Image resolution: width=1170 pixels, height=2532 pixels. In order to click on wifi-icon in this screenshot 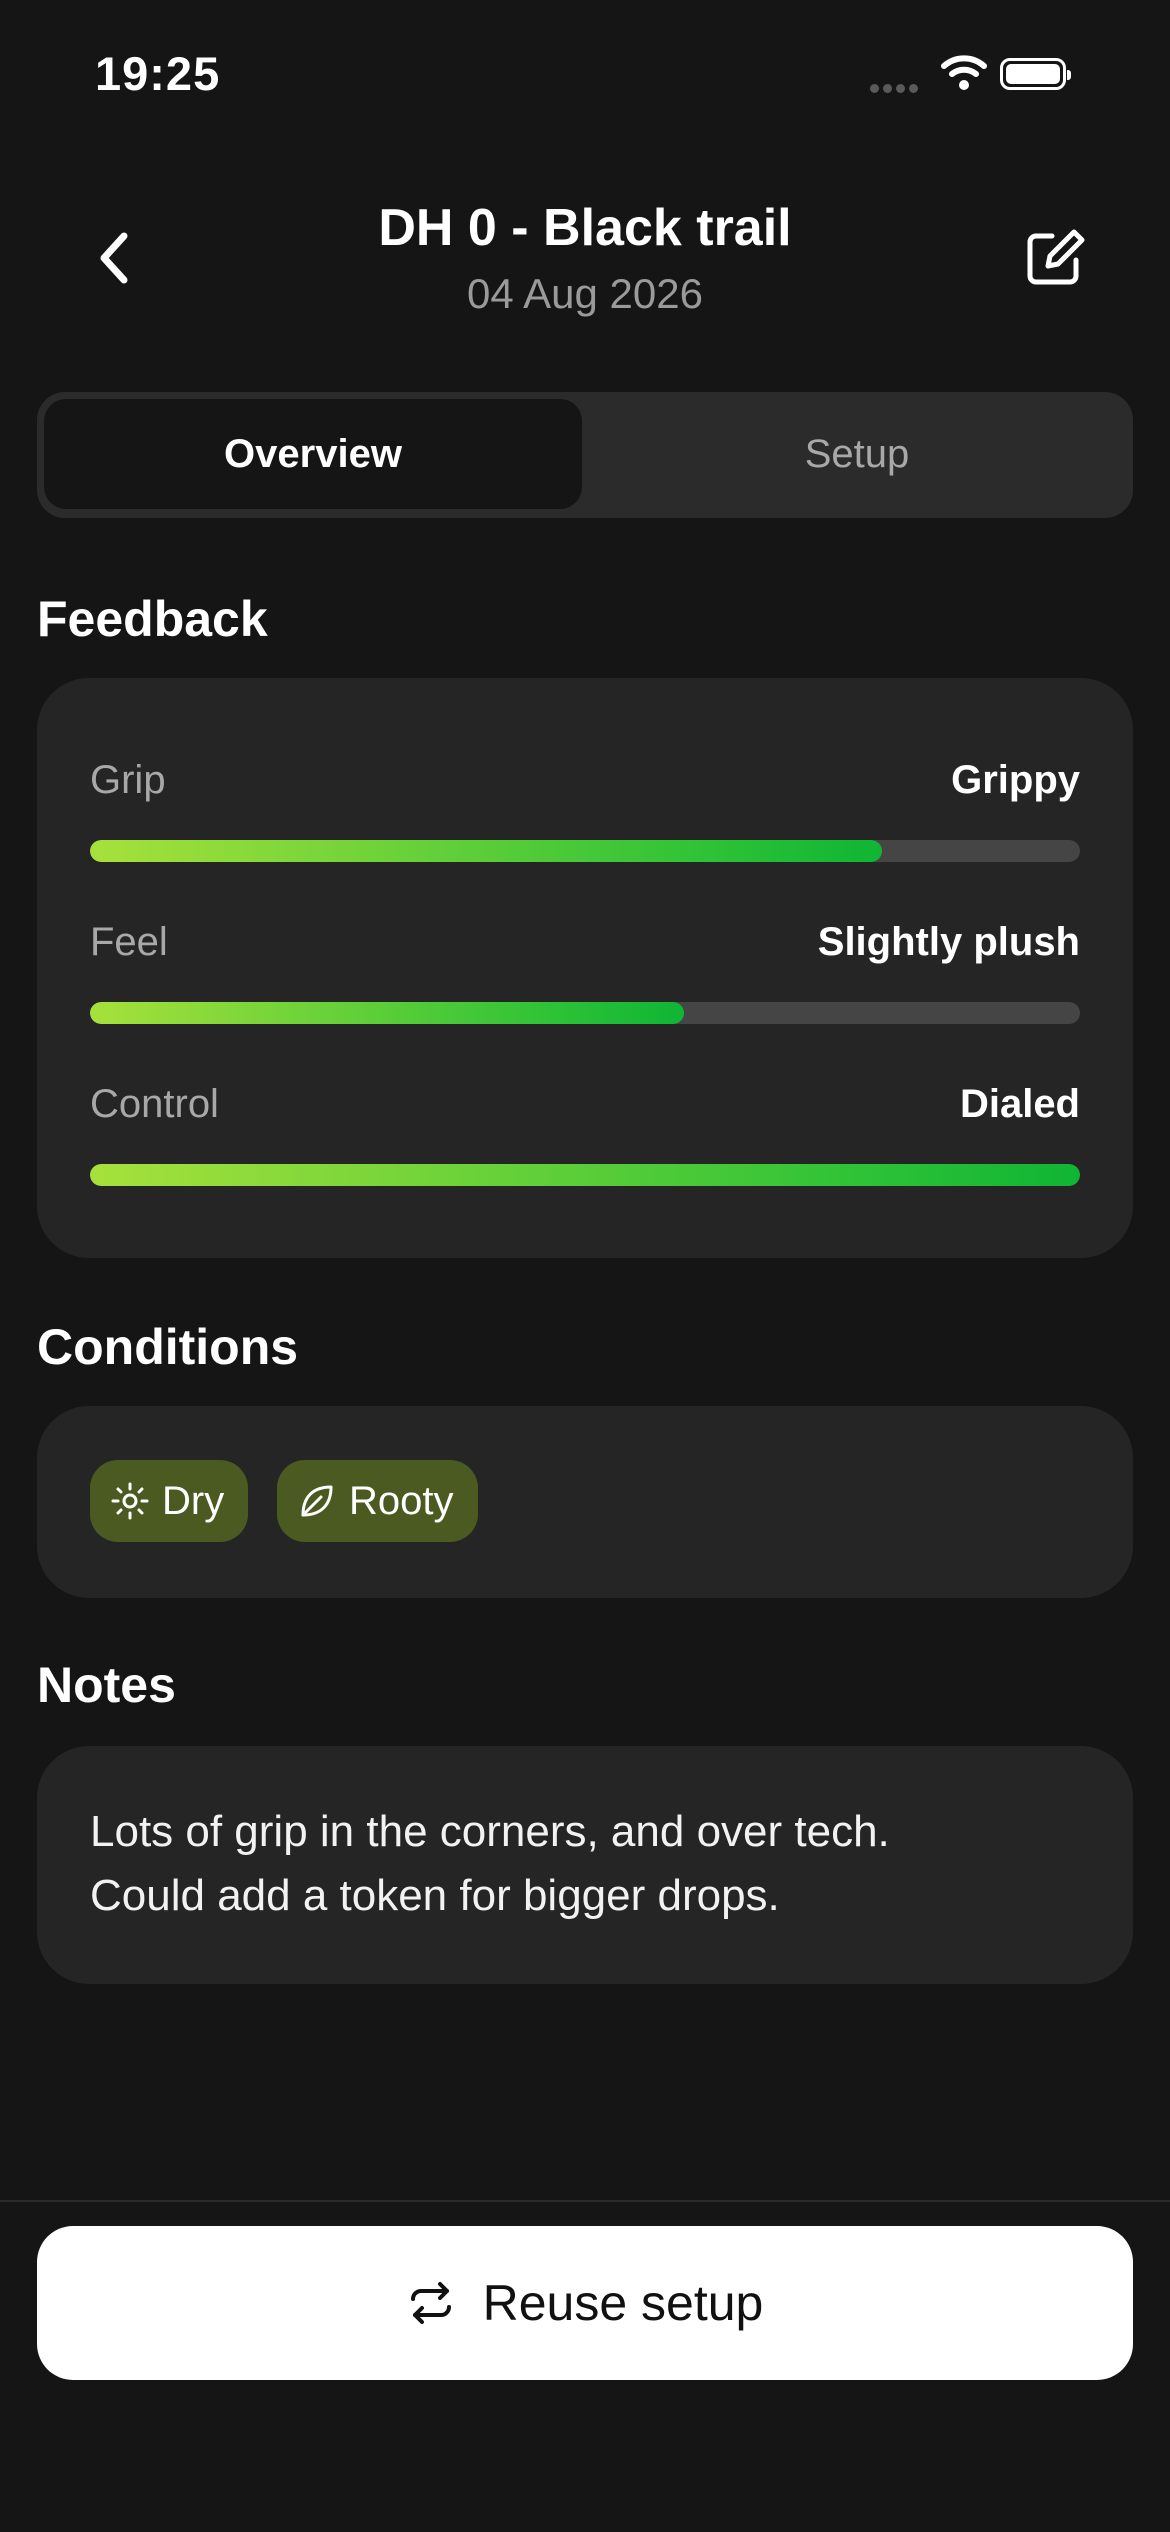, I will do `click(964, 74)`.